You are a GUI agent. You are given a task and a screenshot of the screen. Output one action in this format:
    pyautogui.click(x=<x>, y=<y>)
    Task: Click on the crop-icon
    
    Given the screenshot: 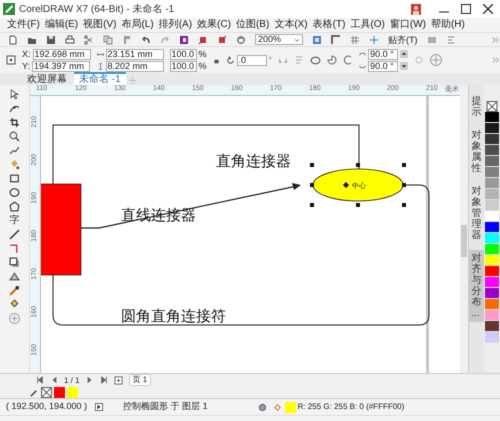 What is the action you would take?
    pyautogui.click(x=14, y=122)
    